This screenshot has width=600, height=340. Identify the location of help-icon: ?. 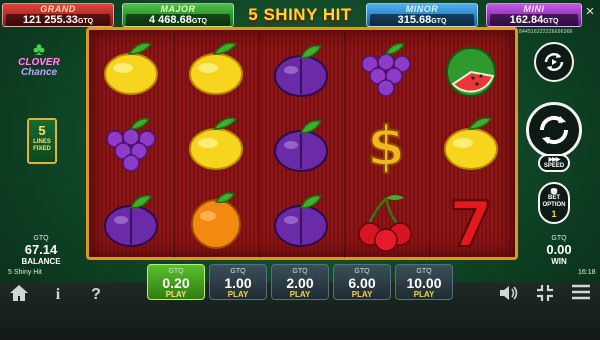
(96, 295).